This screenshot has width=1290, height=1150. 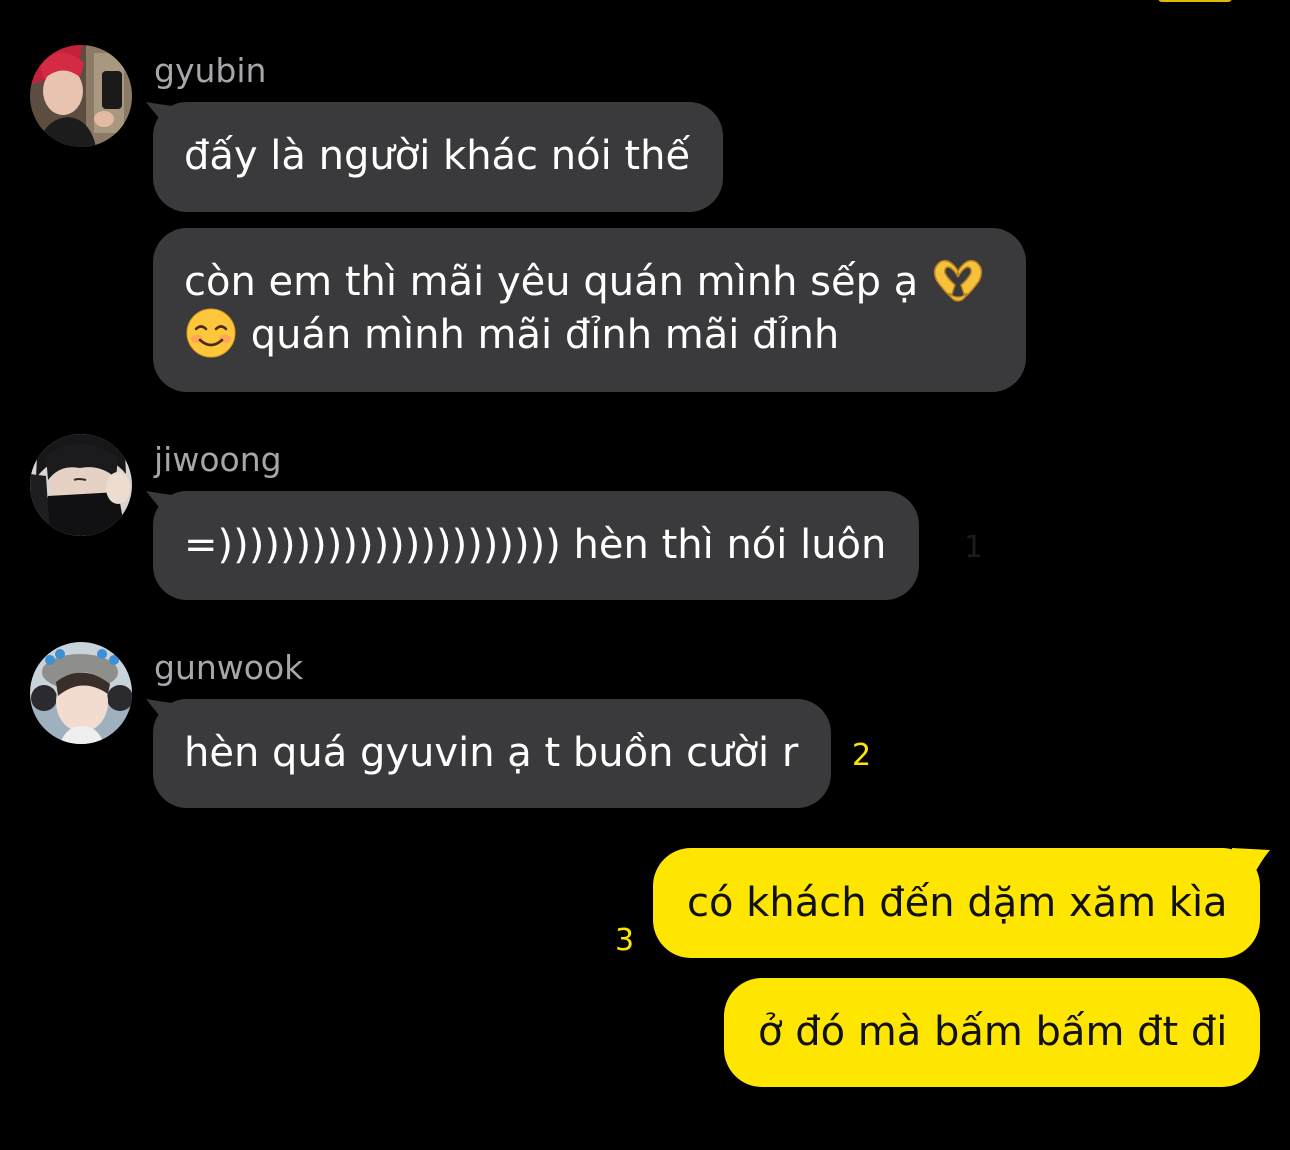 I want to click on message-bubble: đấy là người khác nói thế, so click(x=438, y=157).